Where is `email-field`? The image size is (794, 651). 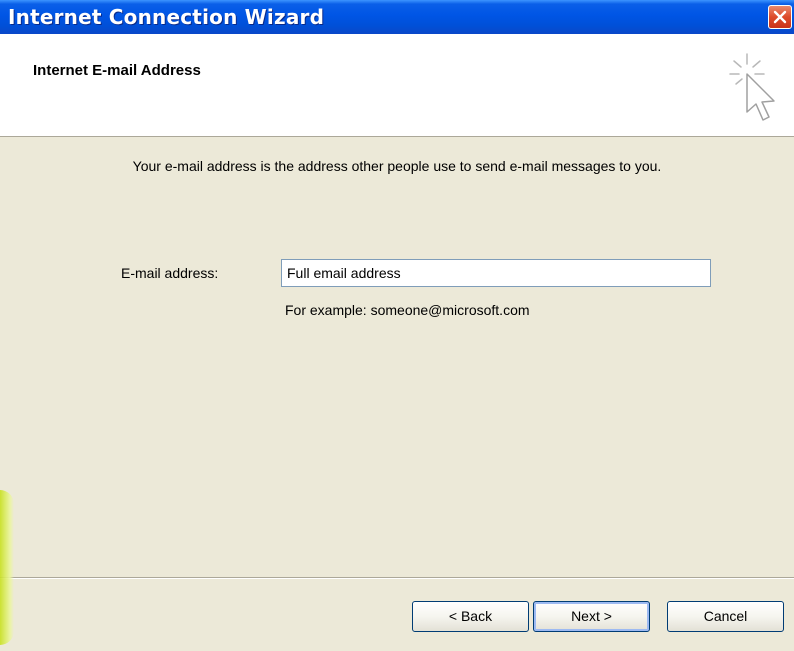
email-field is located at coordinates (496, 273).